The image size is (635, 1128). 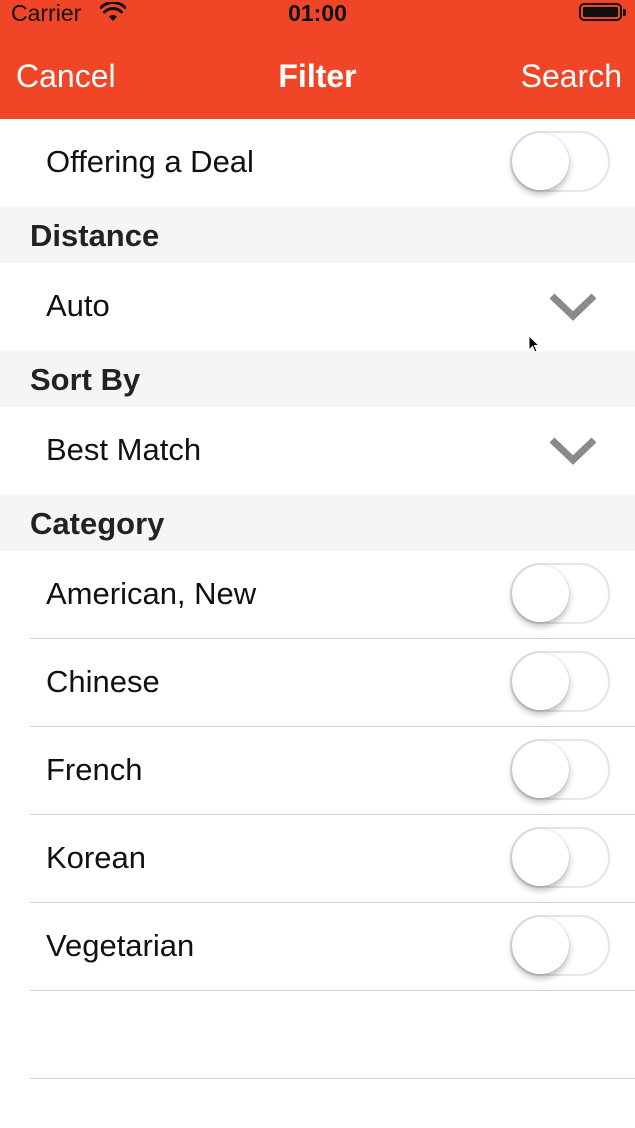 I want to click on category-label: Korean, so click(x=96, y=857).